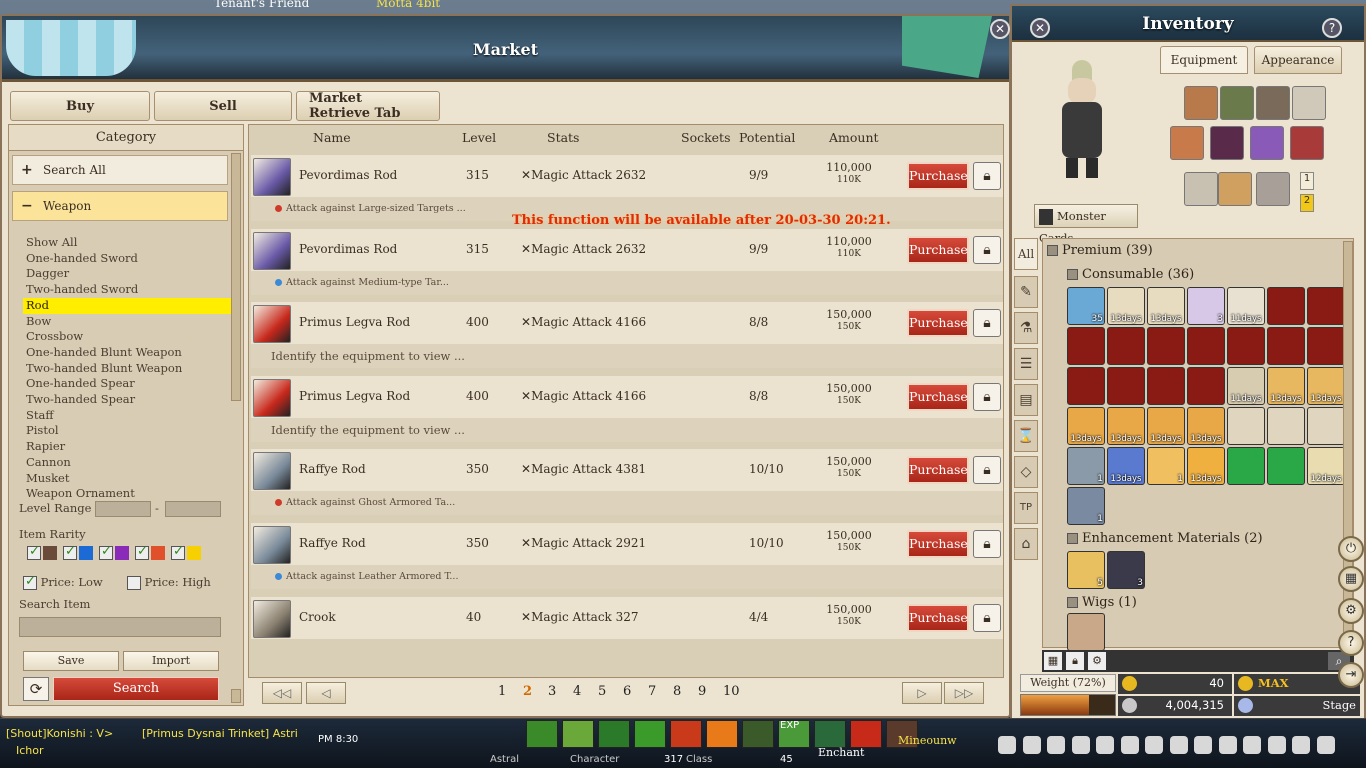  I want to click on category-scrollbar, so click(236, 277).